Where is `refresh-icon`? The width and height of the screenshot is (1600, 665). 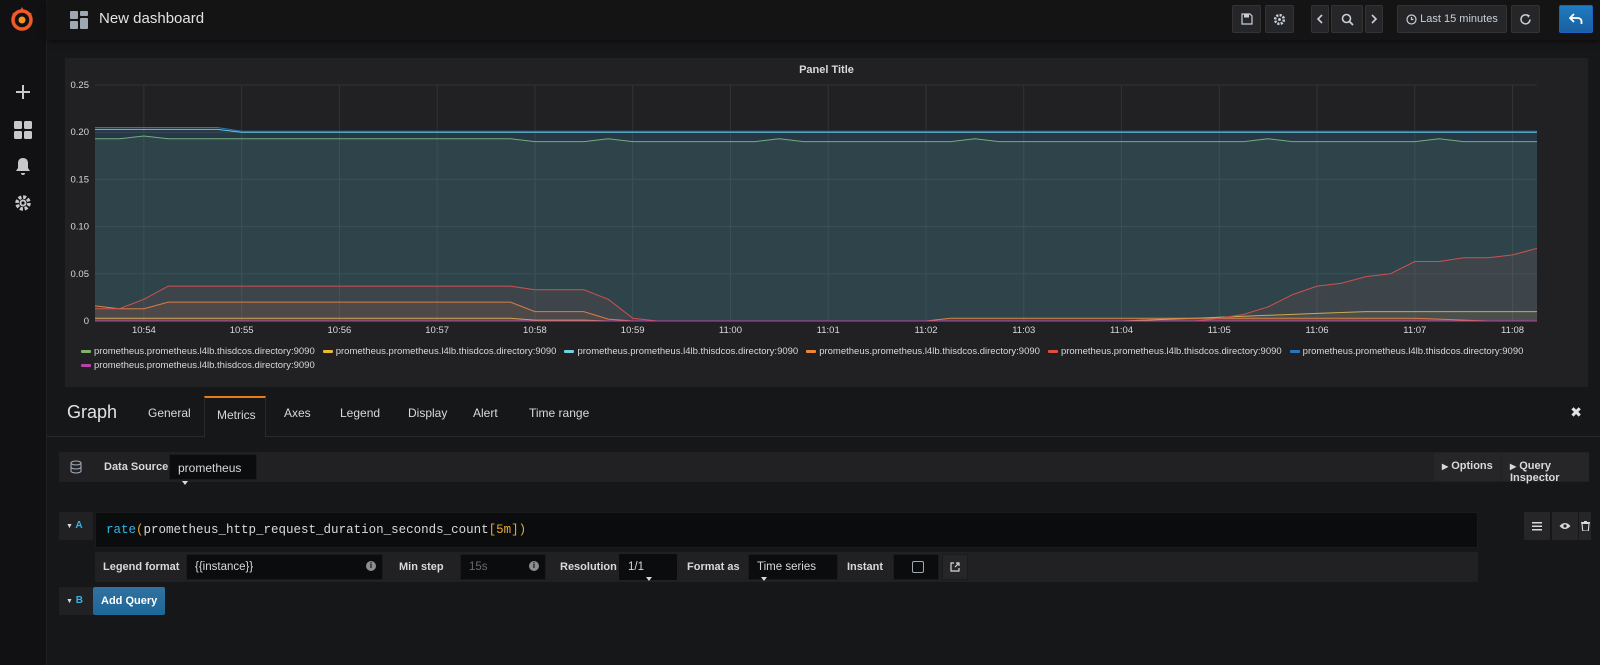 refresh-icon is located at coordinates (1525, 19).